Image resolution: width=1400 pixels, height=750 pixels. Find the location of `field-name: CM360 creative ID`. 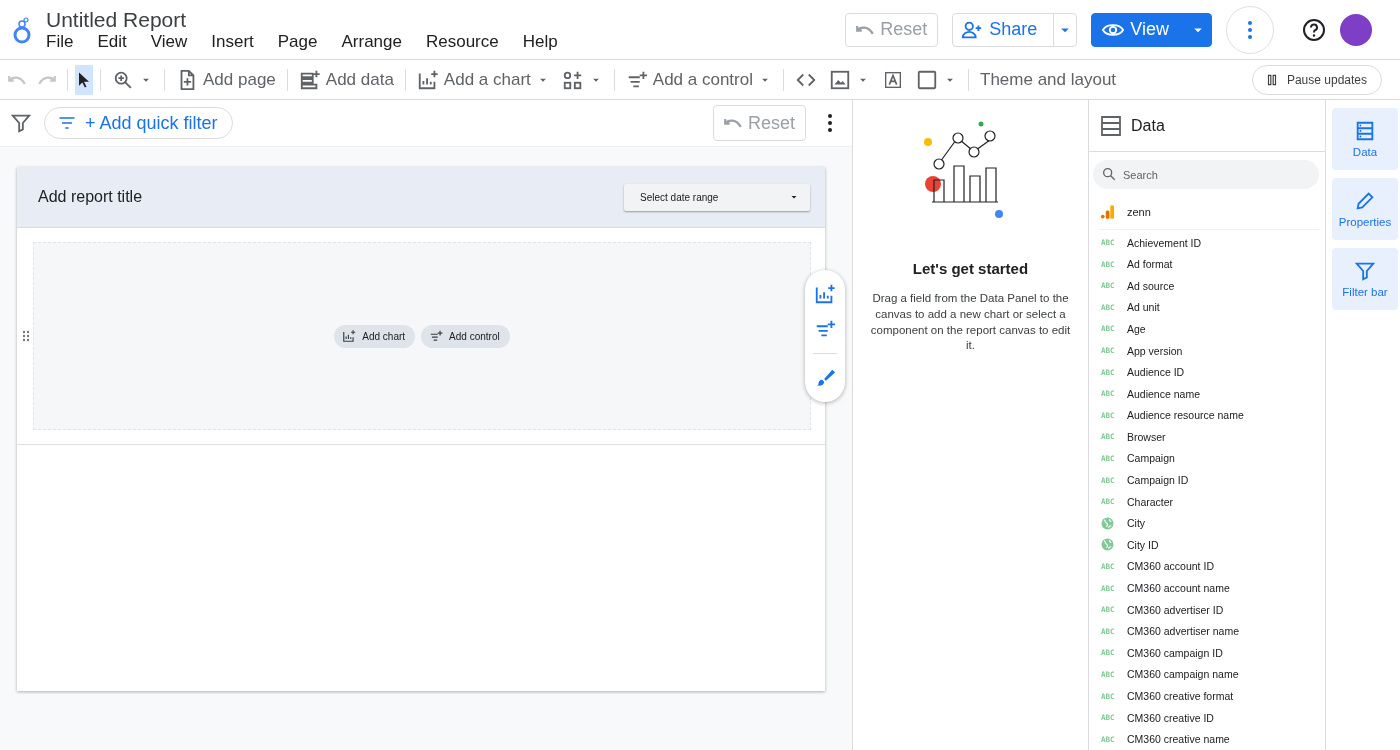

field-name: CM360 creative ID is located at coordinates (1170, 717).